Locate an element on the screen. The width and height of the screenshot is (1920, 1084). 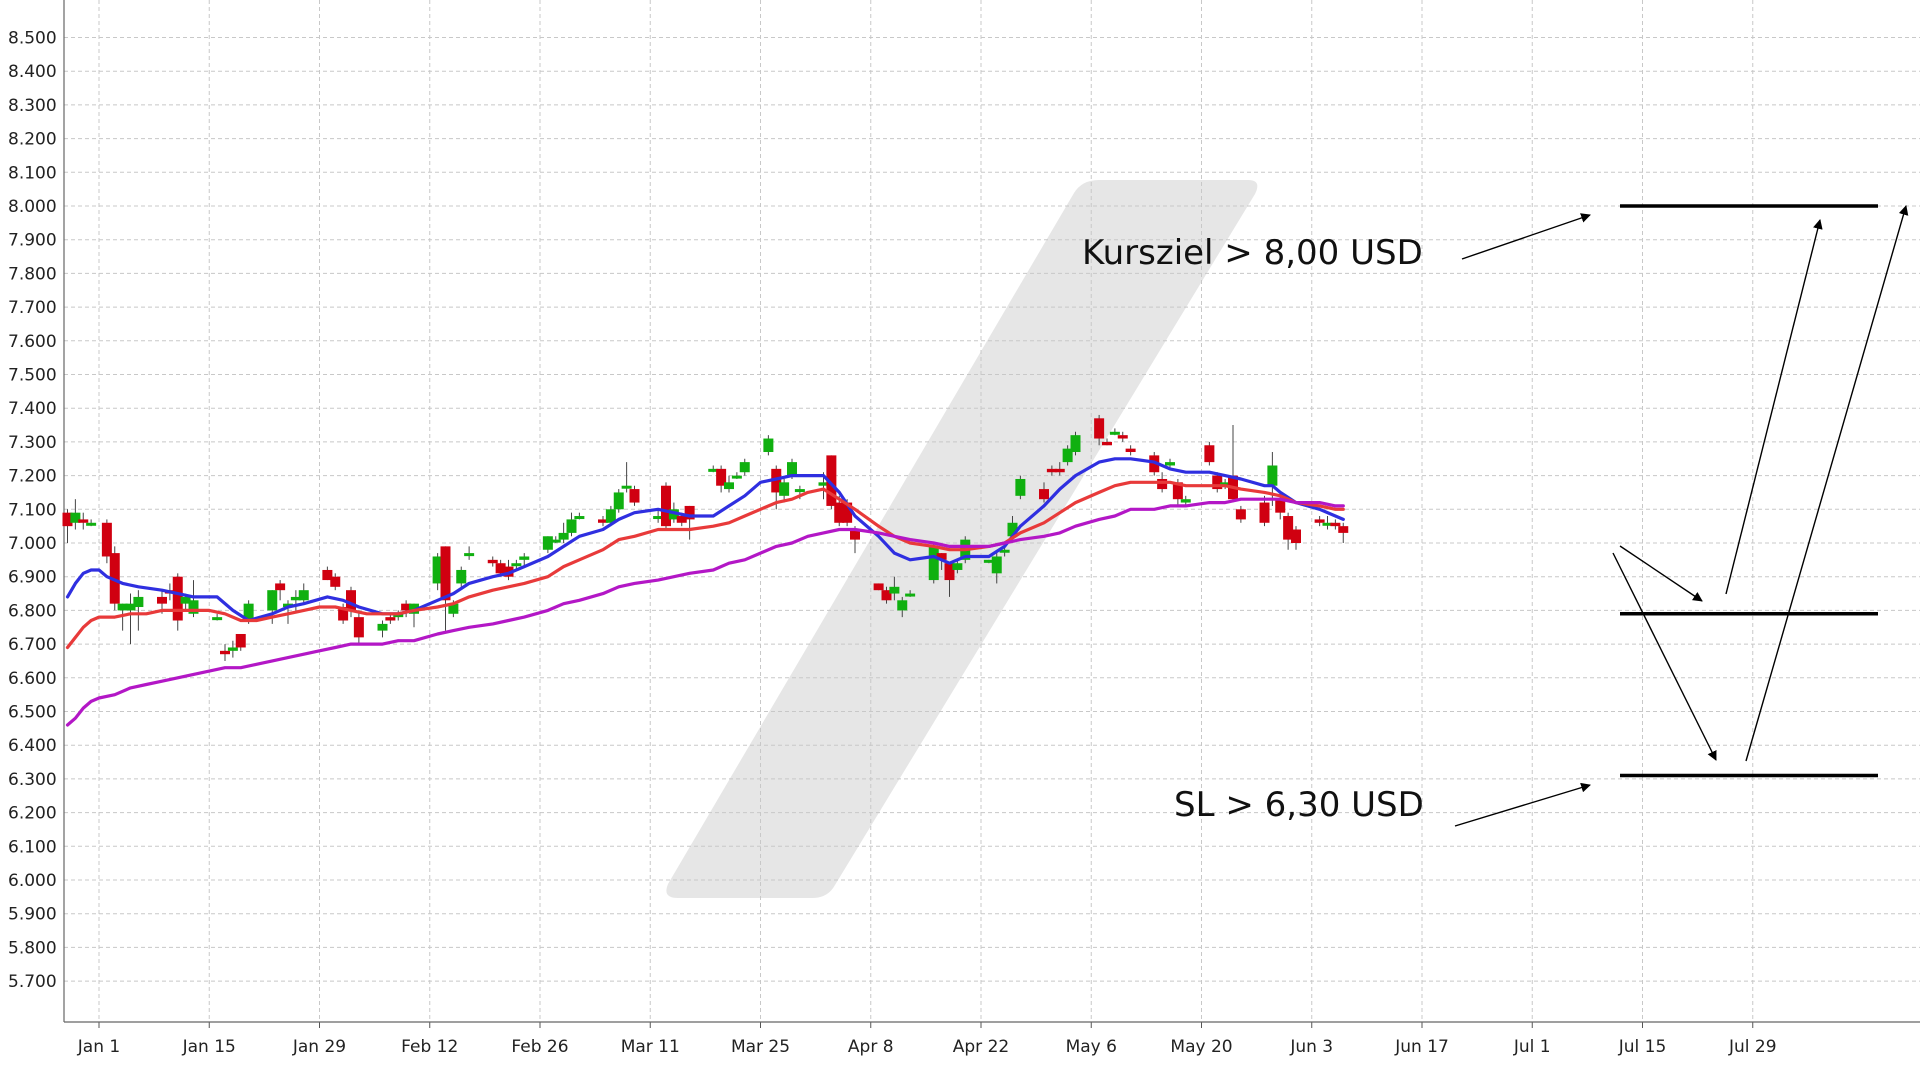
arrow-stop-to-target is located at coordinates (1827, 483).